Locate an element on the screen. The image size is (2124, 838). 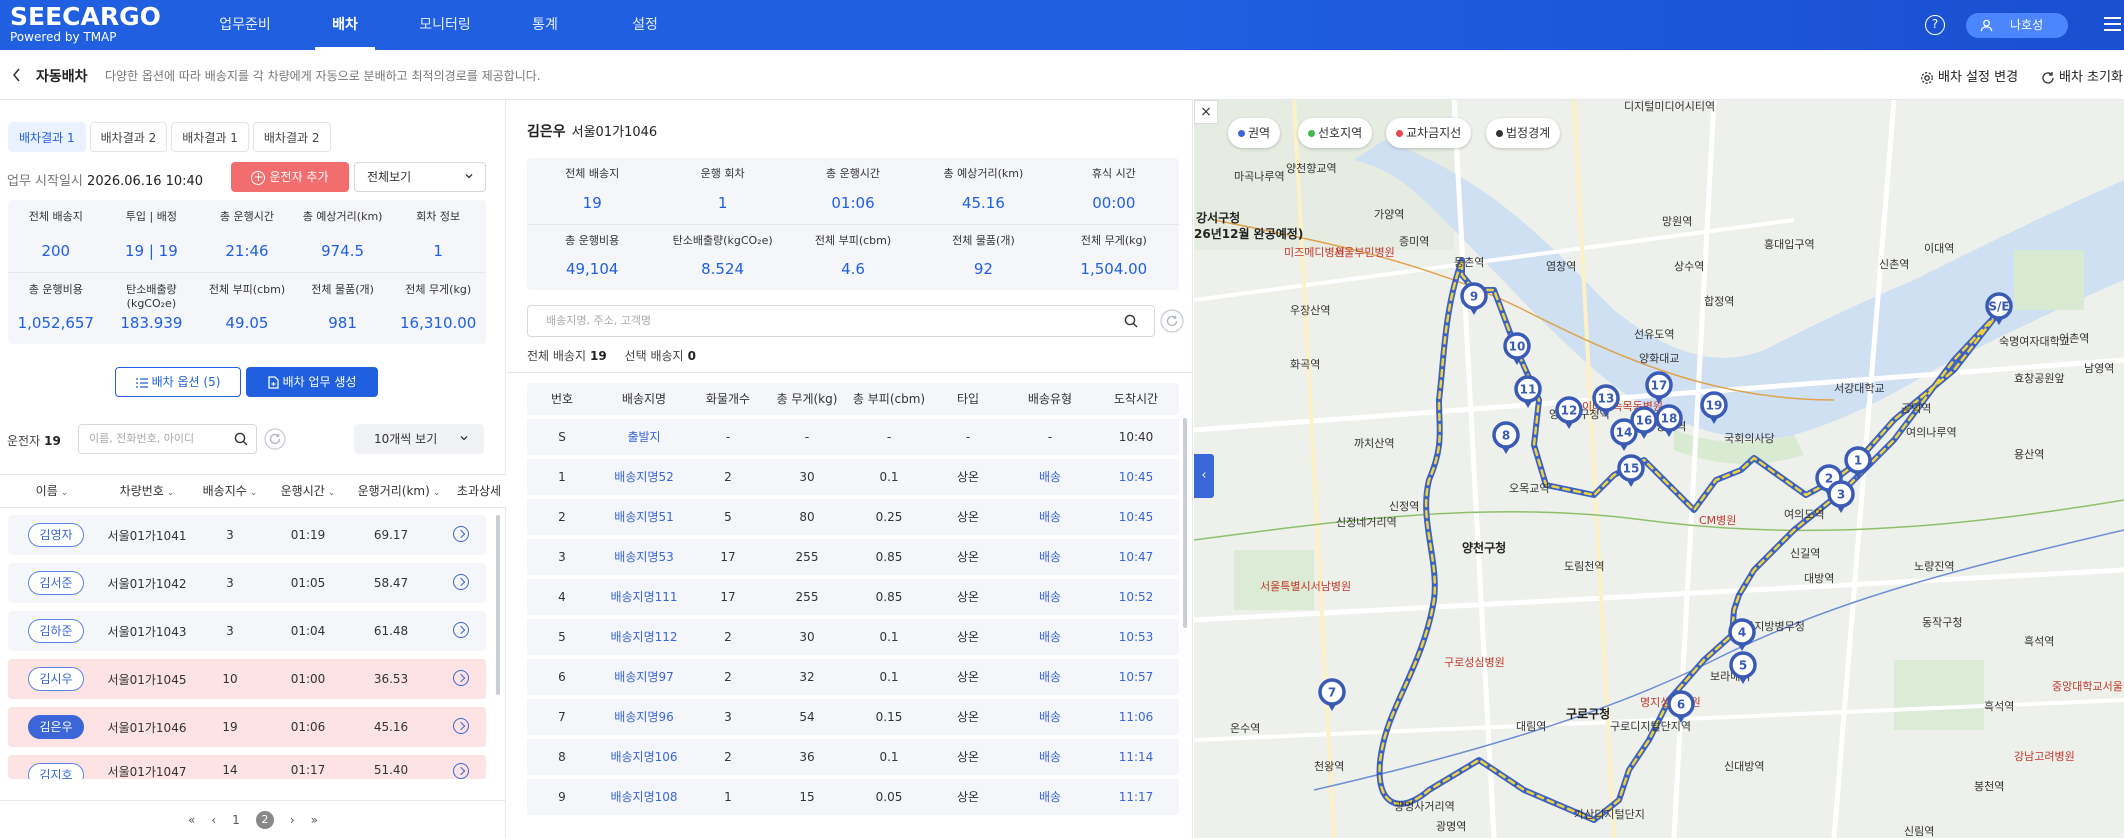
stop-refresh-icon is located at coordinates (1172, 321).